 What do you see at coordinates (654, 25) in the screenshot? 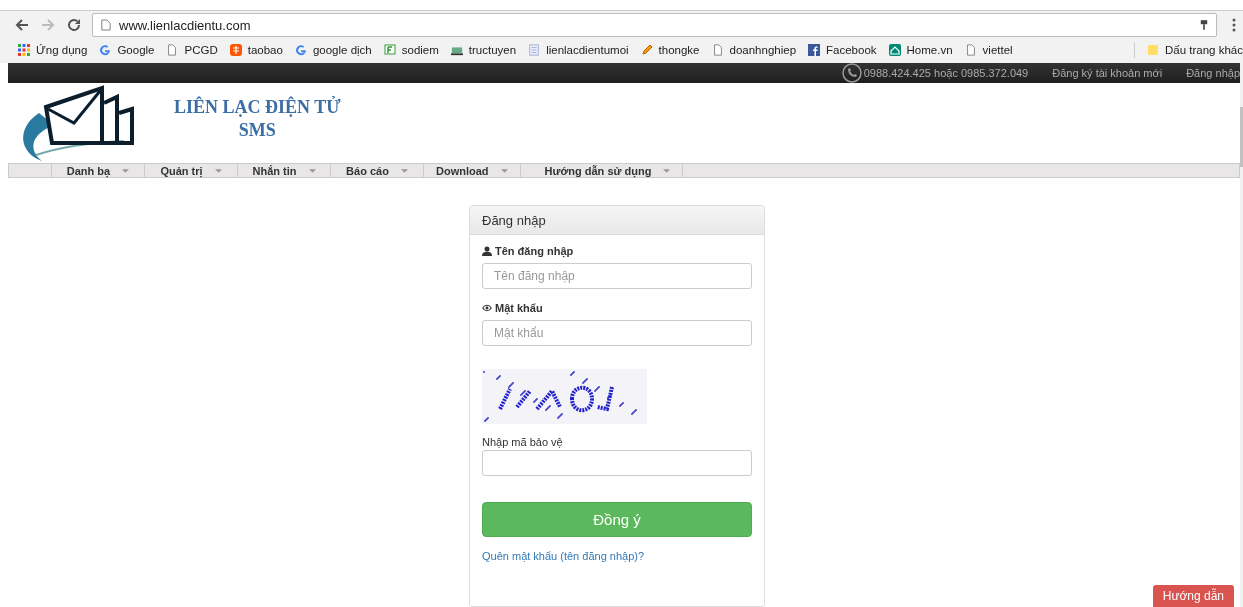
I see `address-bar: www.lienlacdientu.com` at bounding box center [654, 25].